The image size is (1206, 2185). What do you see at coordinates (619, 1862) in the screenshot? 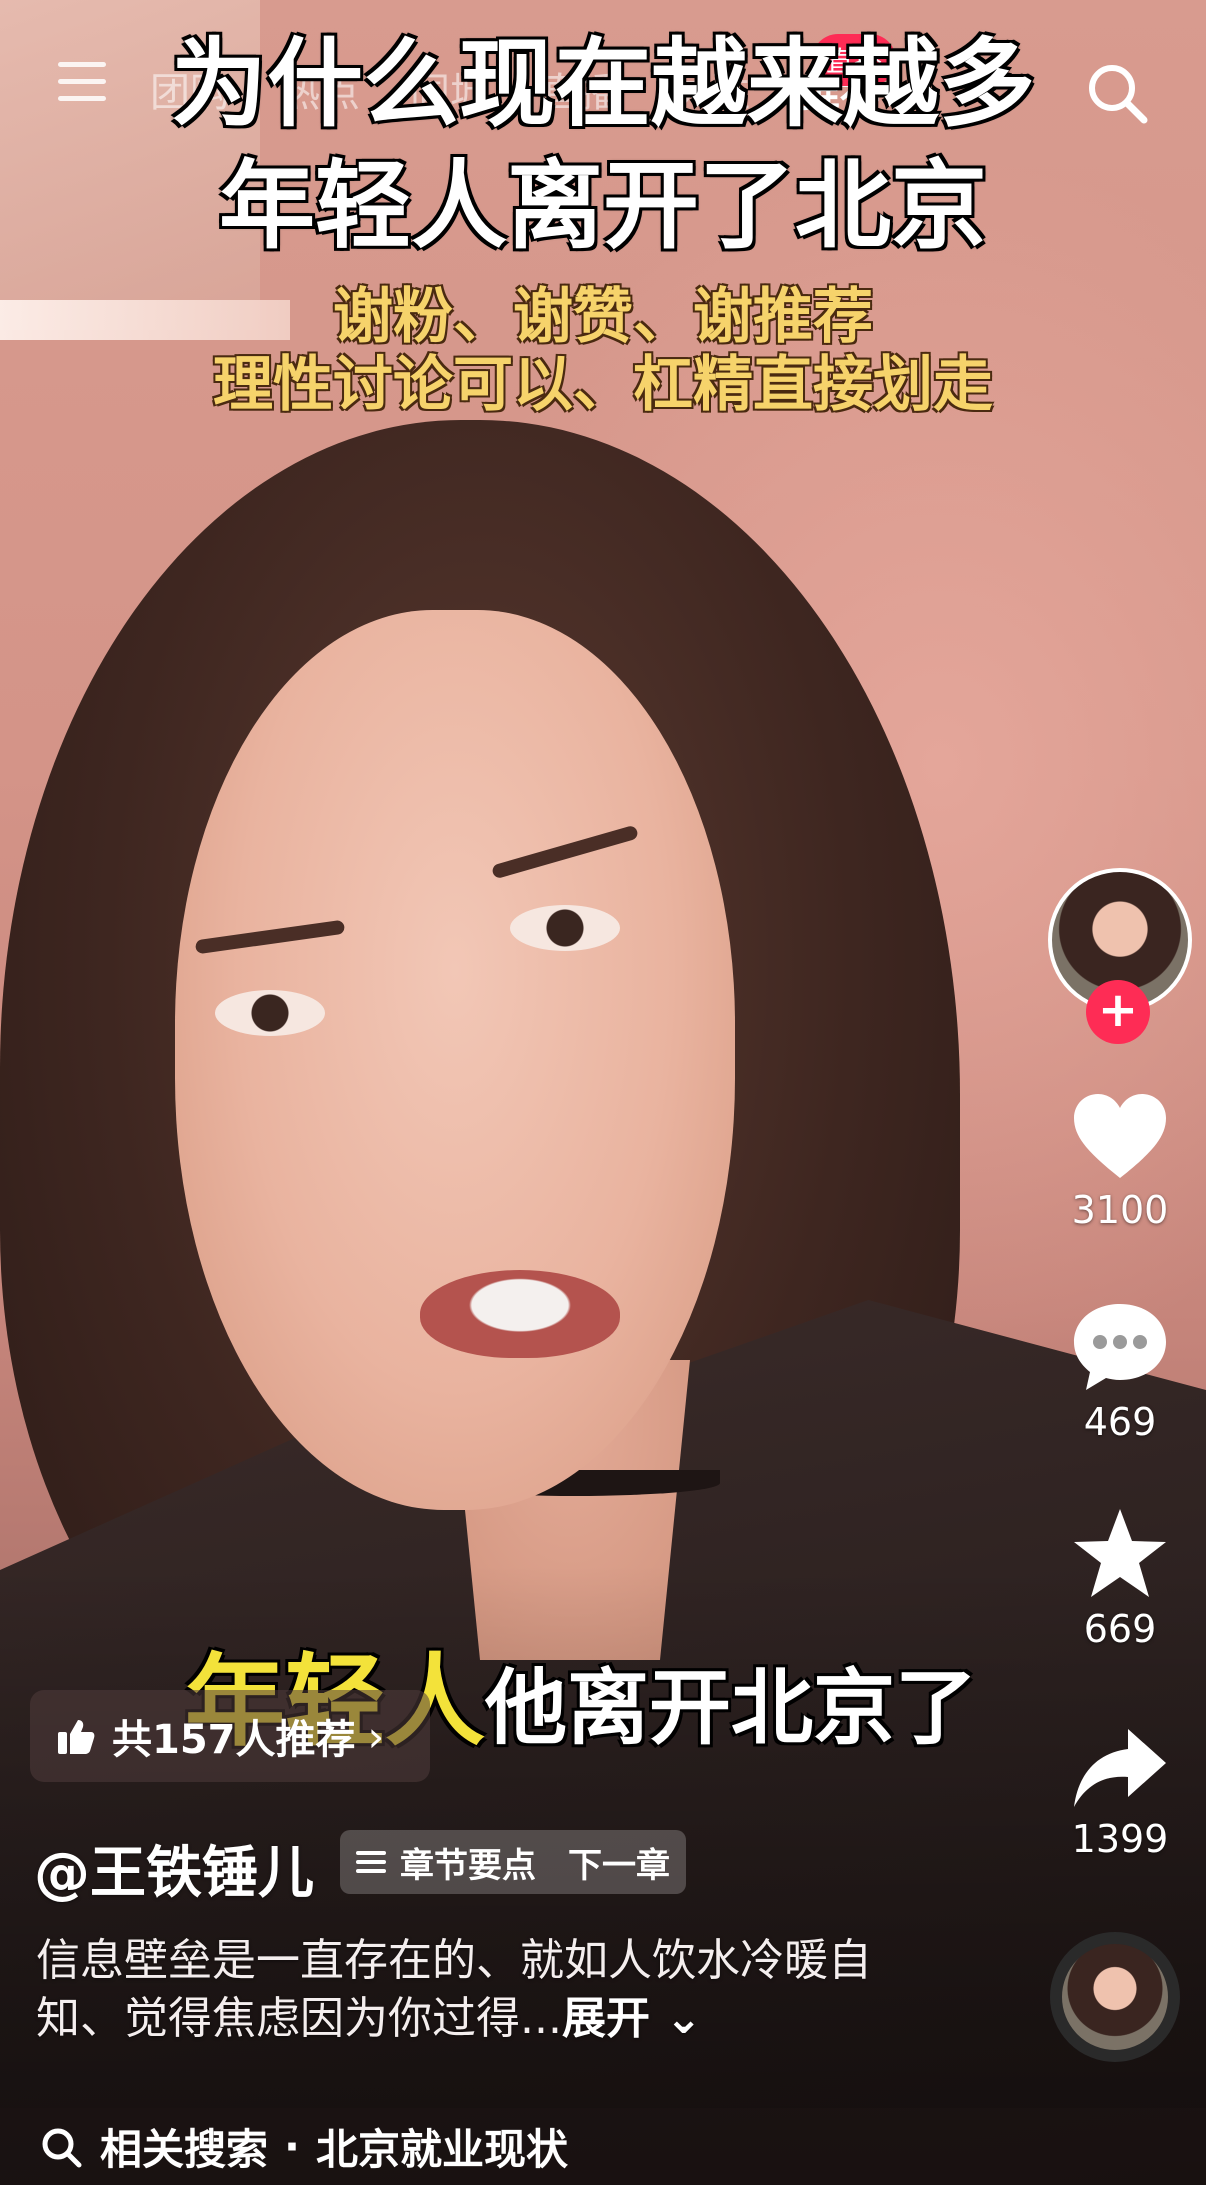
I see `next-chapter-button: 下一章` at bounding box center [619, 1862].